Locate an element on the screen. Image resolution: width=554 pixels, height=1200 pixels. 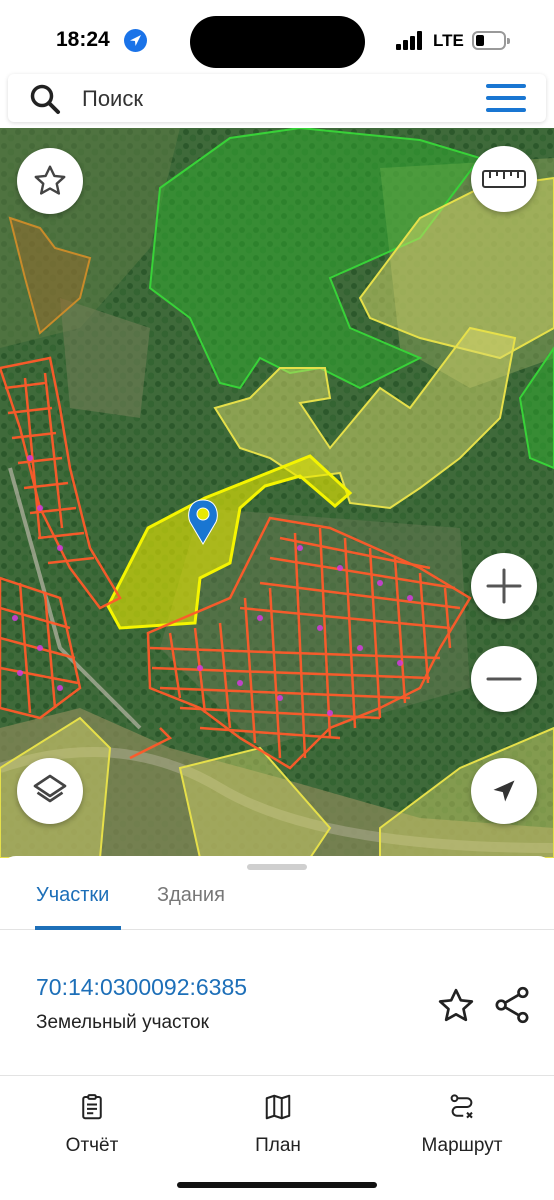
parcel-type-label: Земельный участок is located at coordinates (122, 1022).